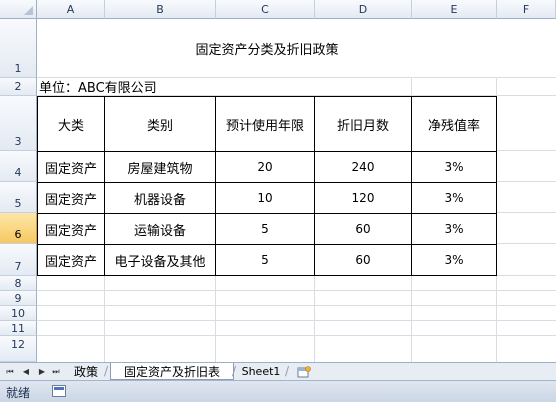  What do you see at coordinates (18, 197) in the screenshot?
I see `row-header-5: 5` at bounding box center [18, 197].